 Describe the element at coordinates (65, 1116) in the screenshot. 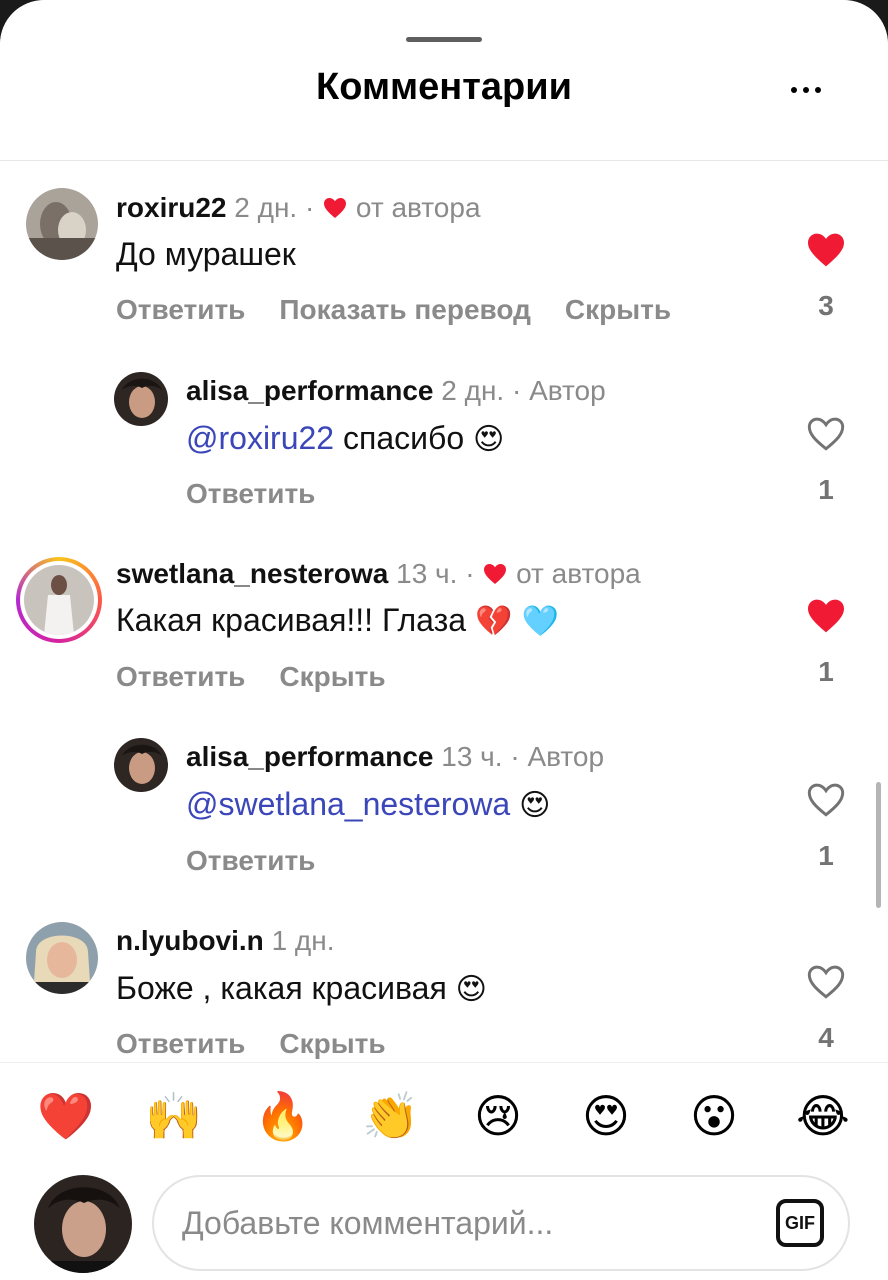

I see `reaction-heart-icon: ❤️` at that location.